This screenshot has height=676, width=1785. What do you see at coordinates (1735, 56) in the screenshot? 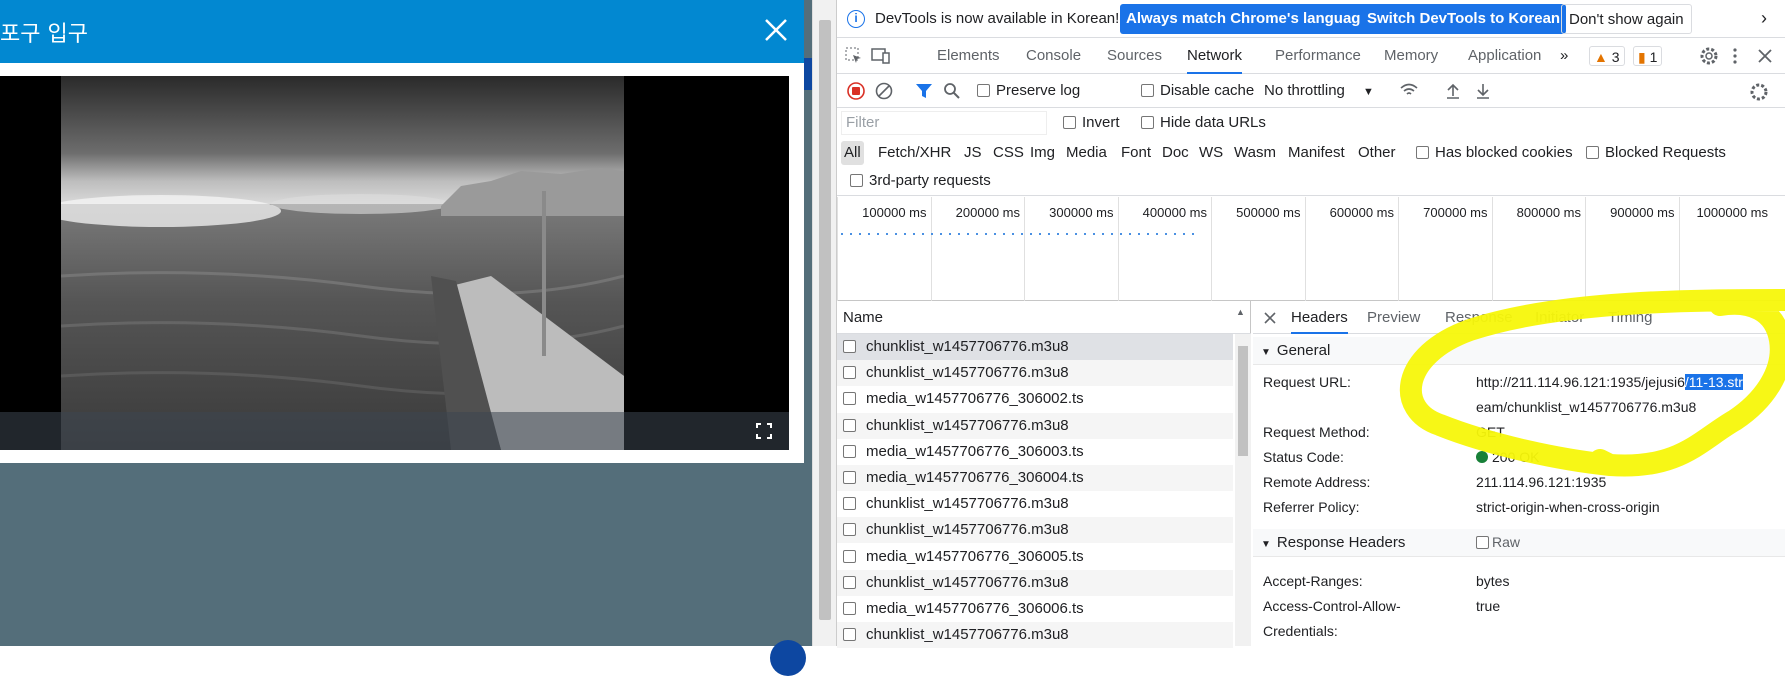
I see `kebab-menu-icon` at bounding box center [1735, 56].